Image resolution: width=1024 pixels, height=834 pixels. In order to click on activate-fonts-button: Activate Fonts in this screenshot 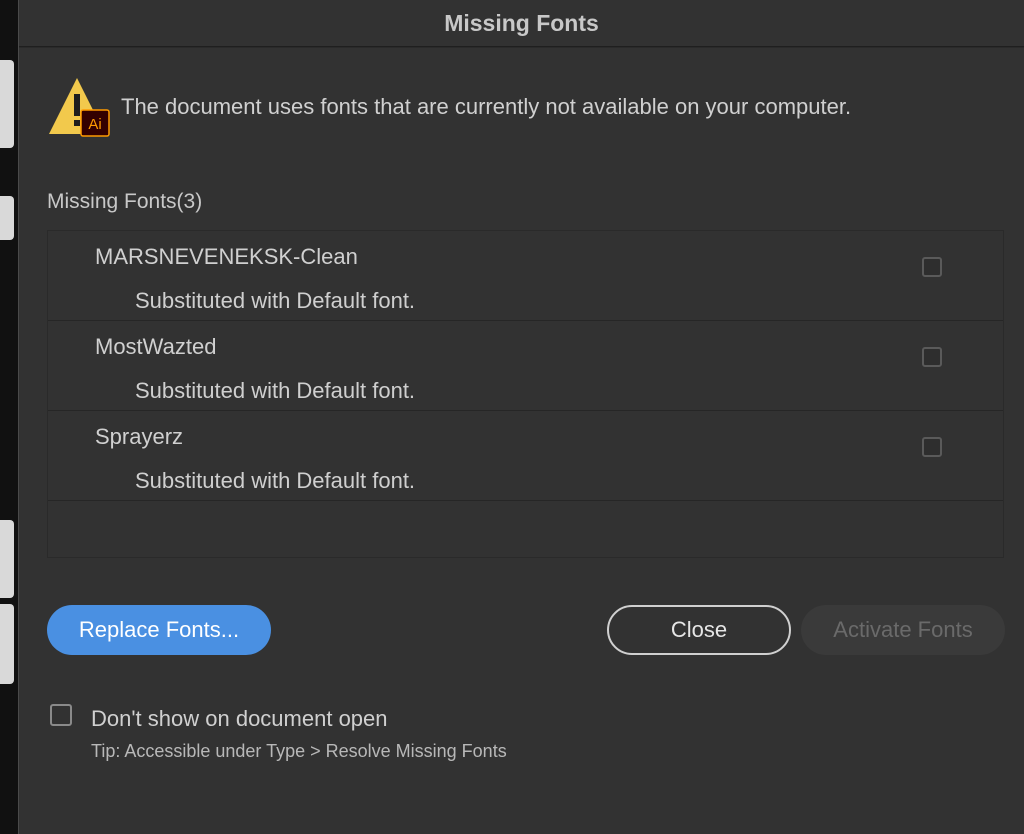, I will do `click(903, 630)`.